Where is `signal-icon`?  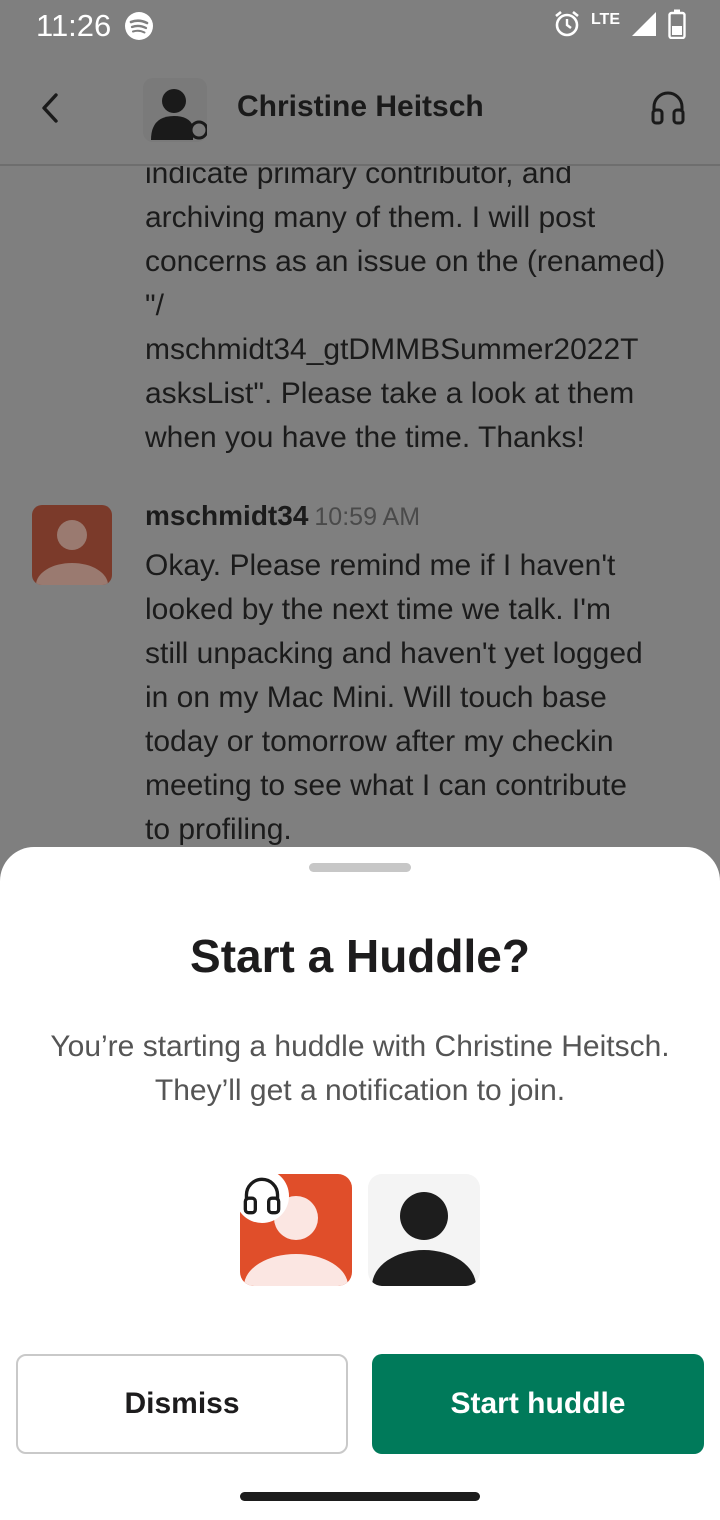 signal-icon is located at coordinates (644, 28).